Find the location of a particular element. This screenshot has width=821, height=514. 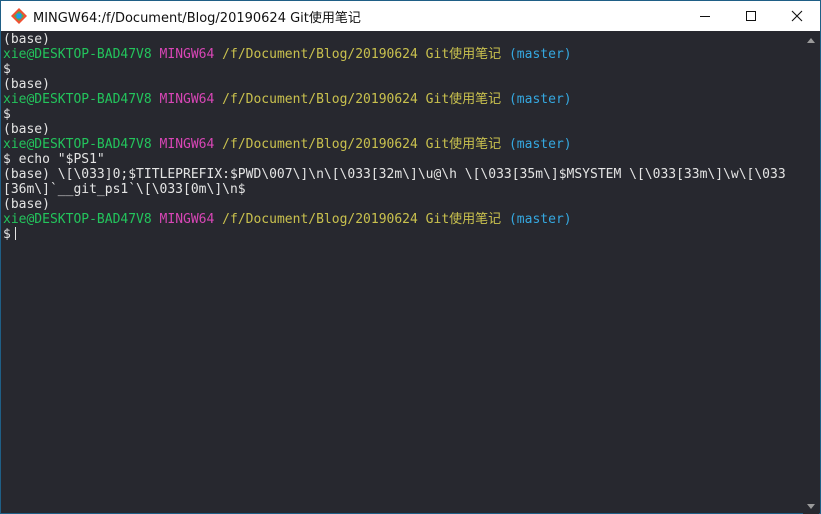

minimize-icon is located at coordinates (705, 16).